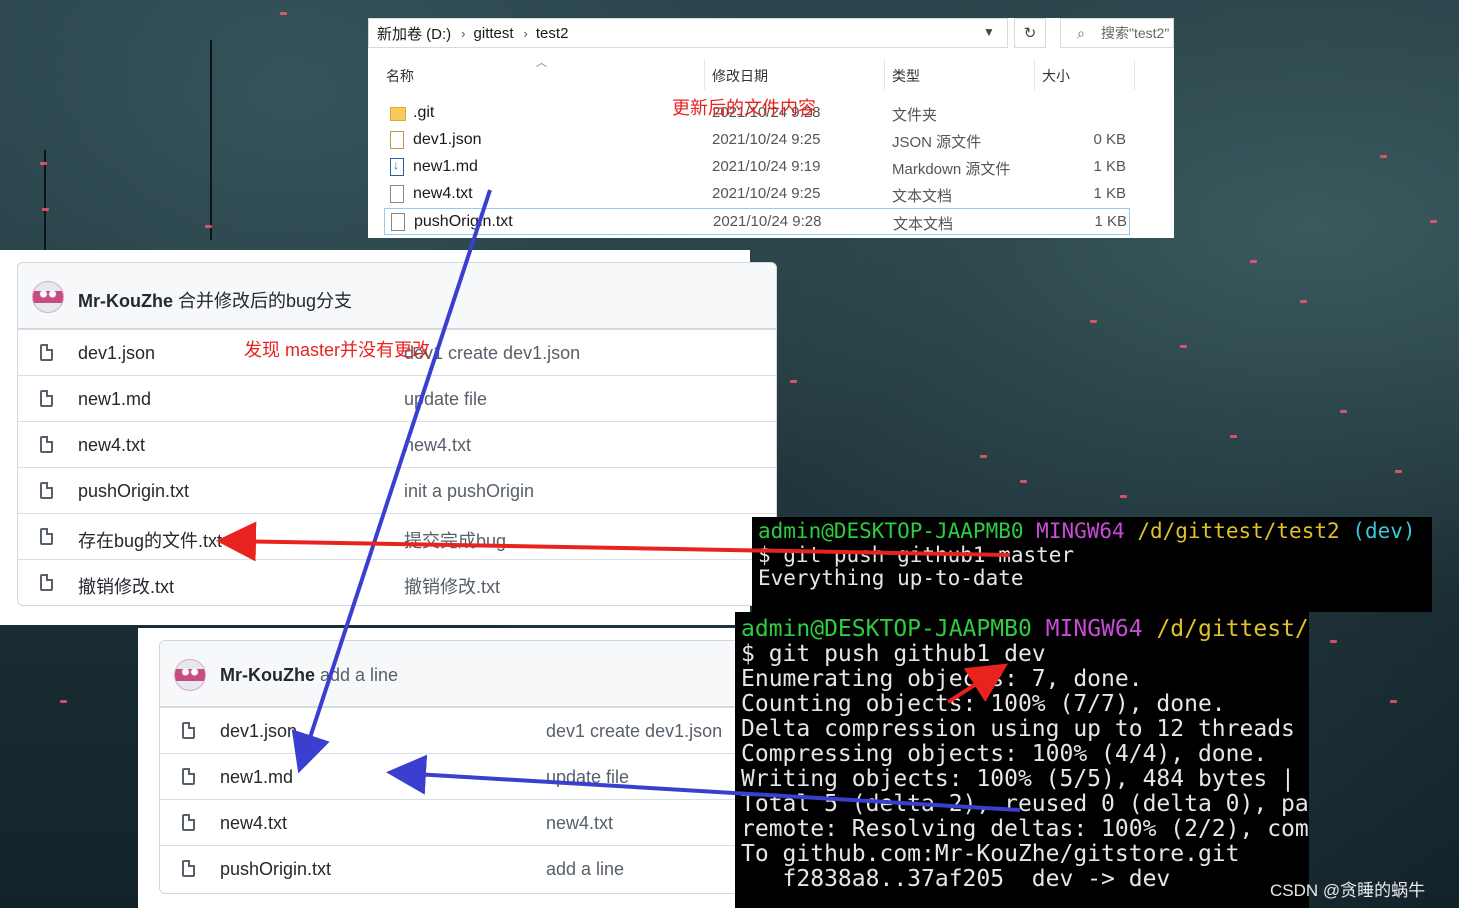  I want to click on terminal-output-line: Writing objects: 100% (5/5), 484 bytes |, so click(1018, 779).